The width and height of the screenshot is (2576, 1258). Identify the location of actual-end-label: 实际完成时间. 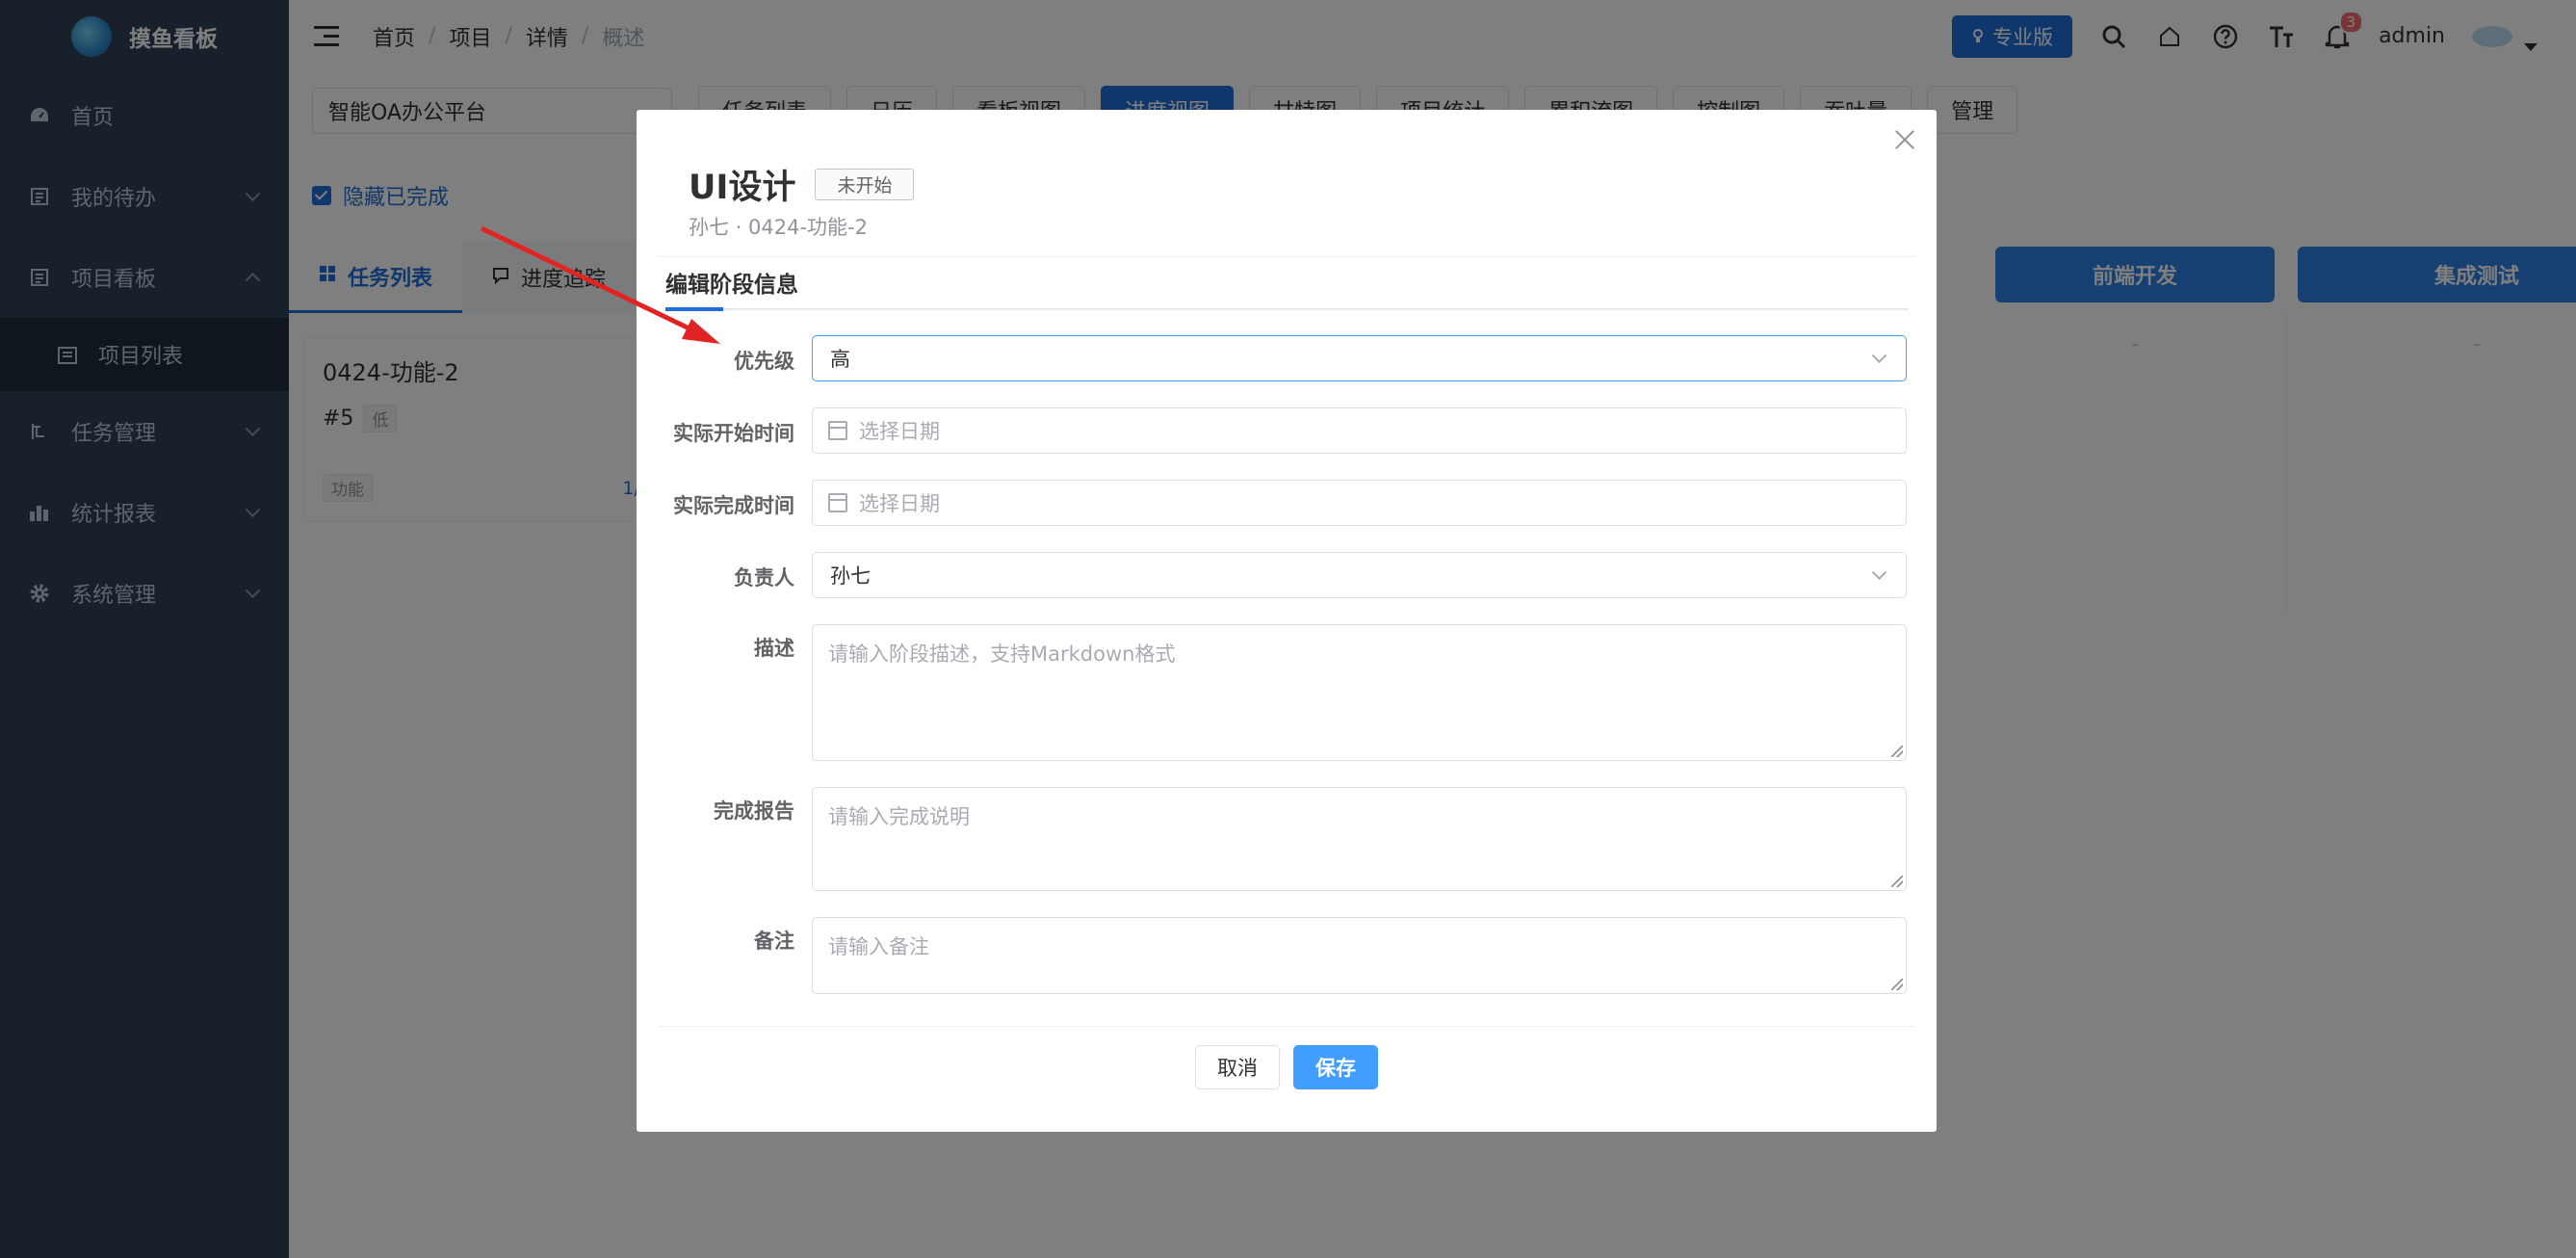
(733, 505).